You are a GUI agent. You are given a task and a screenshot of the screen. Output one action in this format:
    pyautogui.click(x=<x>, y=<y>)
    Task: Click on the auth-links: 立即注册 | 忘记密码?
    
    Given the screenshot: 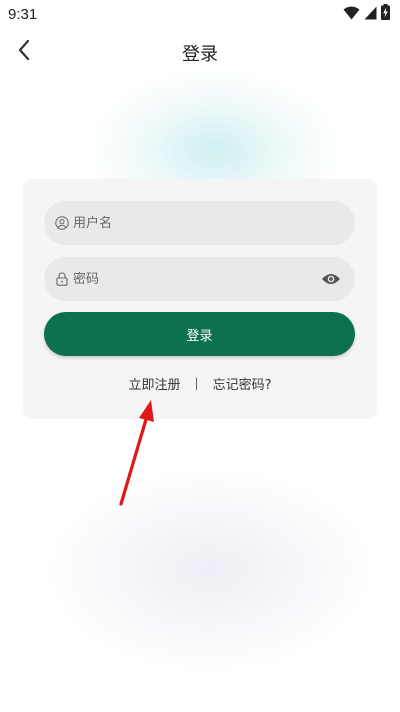 What is the action you would take?
    pyautogui.click(x=200, y=383)
    